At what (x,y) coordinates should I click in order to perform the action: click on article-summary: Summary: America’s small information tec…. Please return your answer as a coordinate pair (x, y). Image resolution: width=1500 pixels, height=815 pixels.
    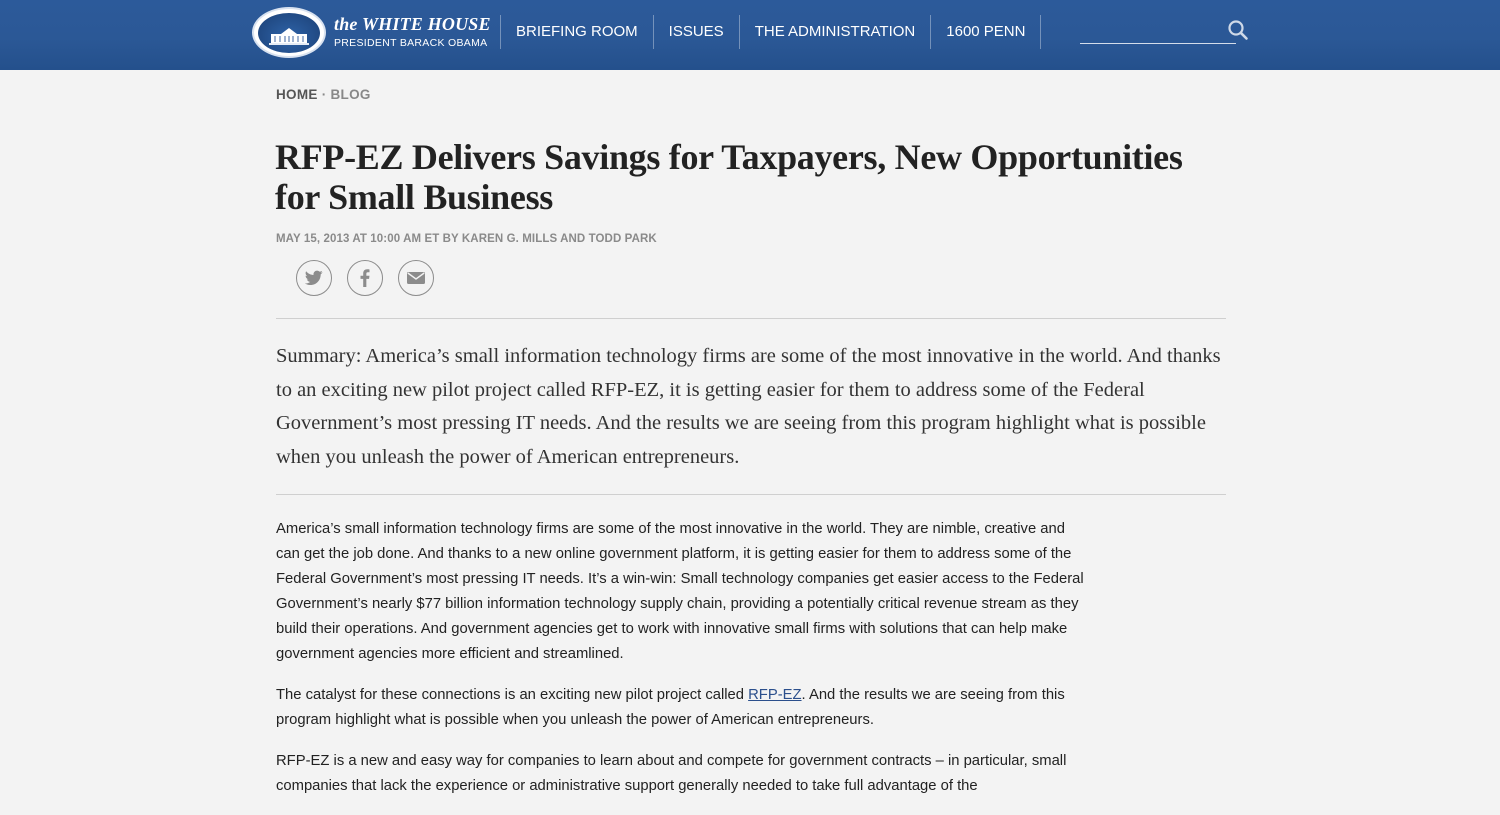
    Looking at the image, I should click on (748, 406).